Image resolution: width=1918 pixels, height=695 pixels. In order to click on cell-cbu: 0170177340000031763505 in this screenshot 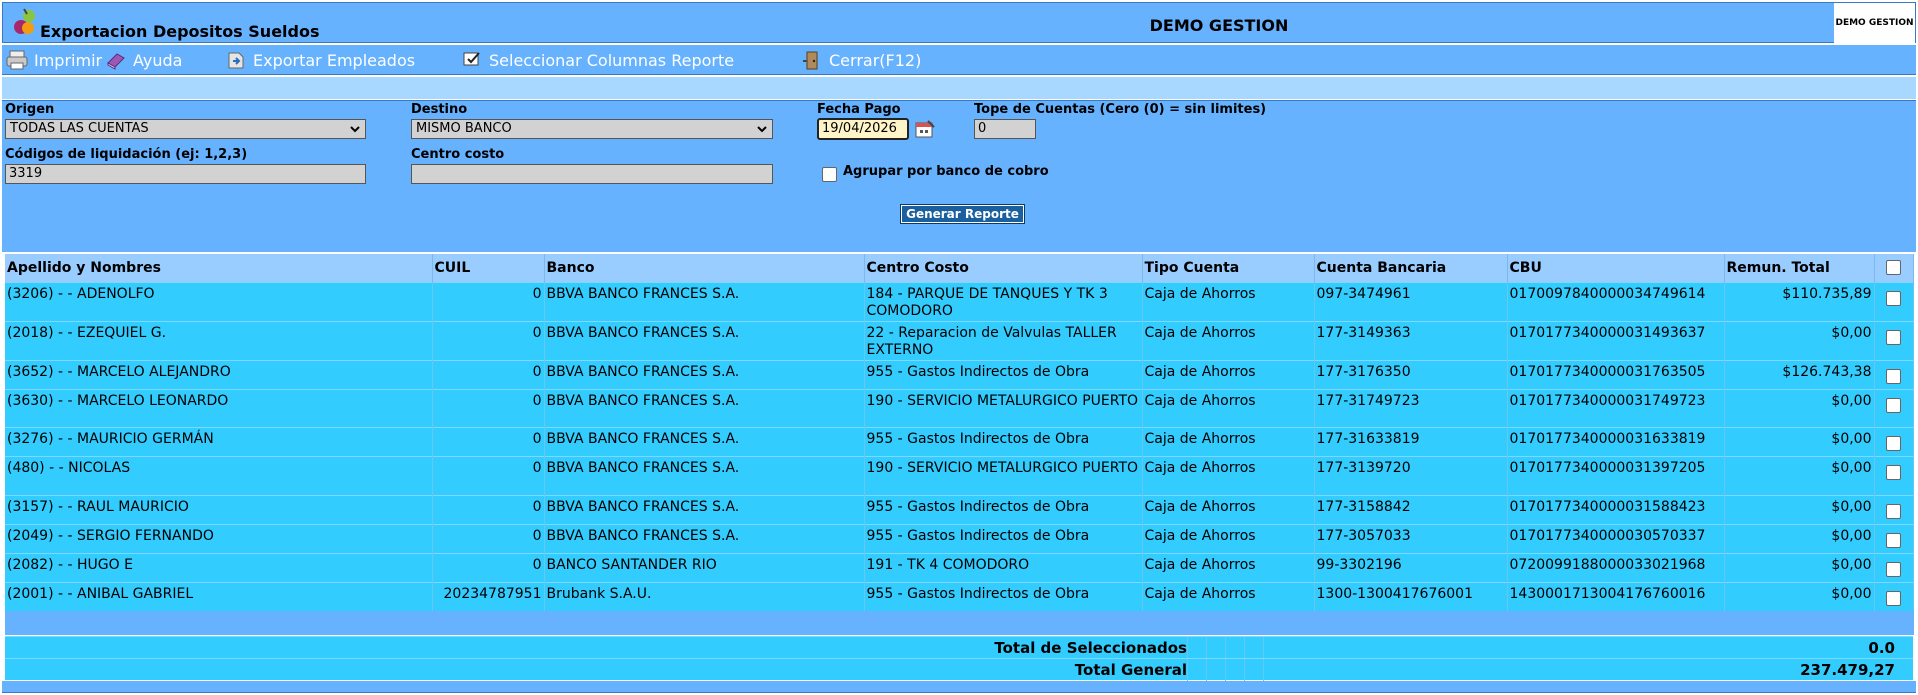, I will do `click(1616, 374)`.